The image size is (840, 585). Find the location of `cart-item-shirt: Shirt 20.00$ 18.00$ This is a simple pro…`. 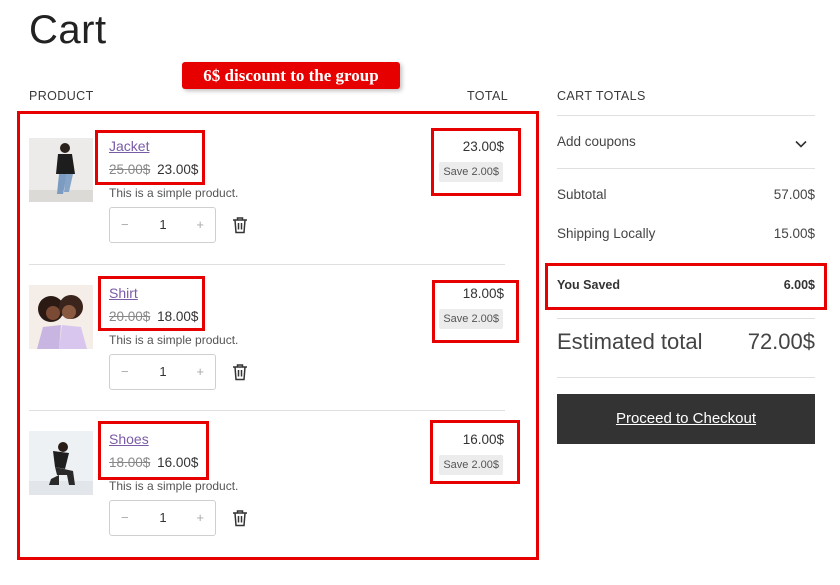

cart-item-shirt: Shirt 20.00$ 18.00$ This is a simple pro… is located at coordinates (267, 349).